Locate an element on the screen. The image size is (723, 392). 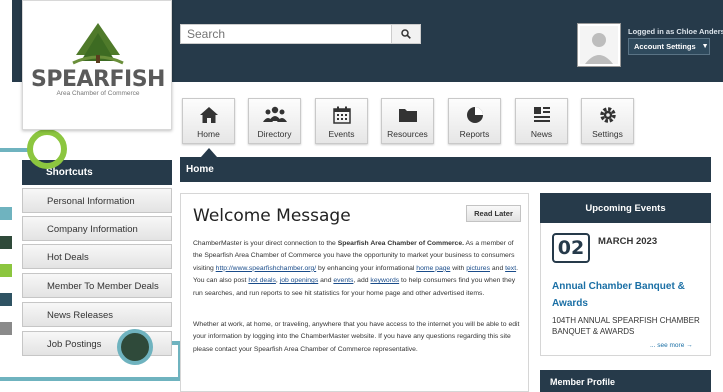
nav-resources-button: Resources is located at coordinates (407, 121).